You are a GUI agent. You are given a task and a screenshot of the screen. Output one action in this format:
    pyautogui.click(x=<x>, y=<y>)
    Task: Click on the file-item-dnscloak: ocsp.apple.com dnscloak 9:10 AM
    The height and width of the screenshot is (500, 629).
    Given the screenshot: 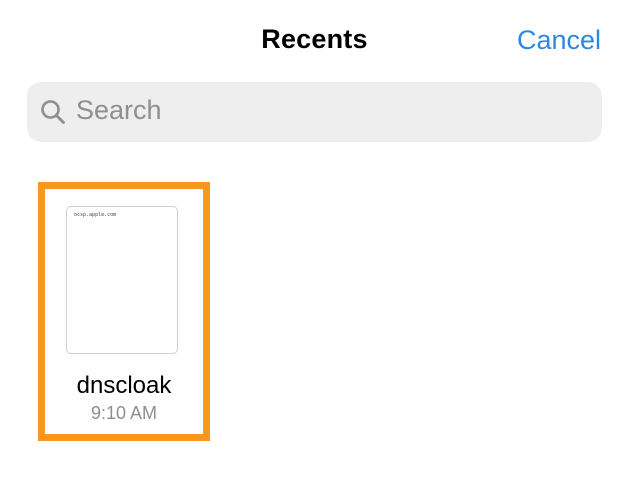 What is the action you would take?
    pyautogui.click(x=124, y=311)
    